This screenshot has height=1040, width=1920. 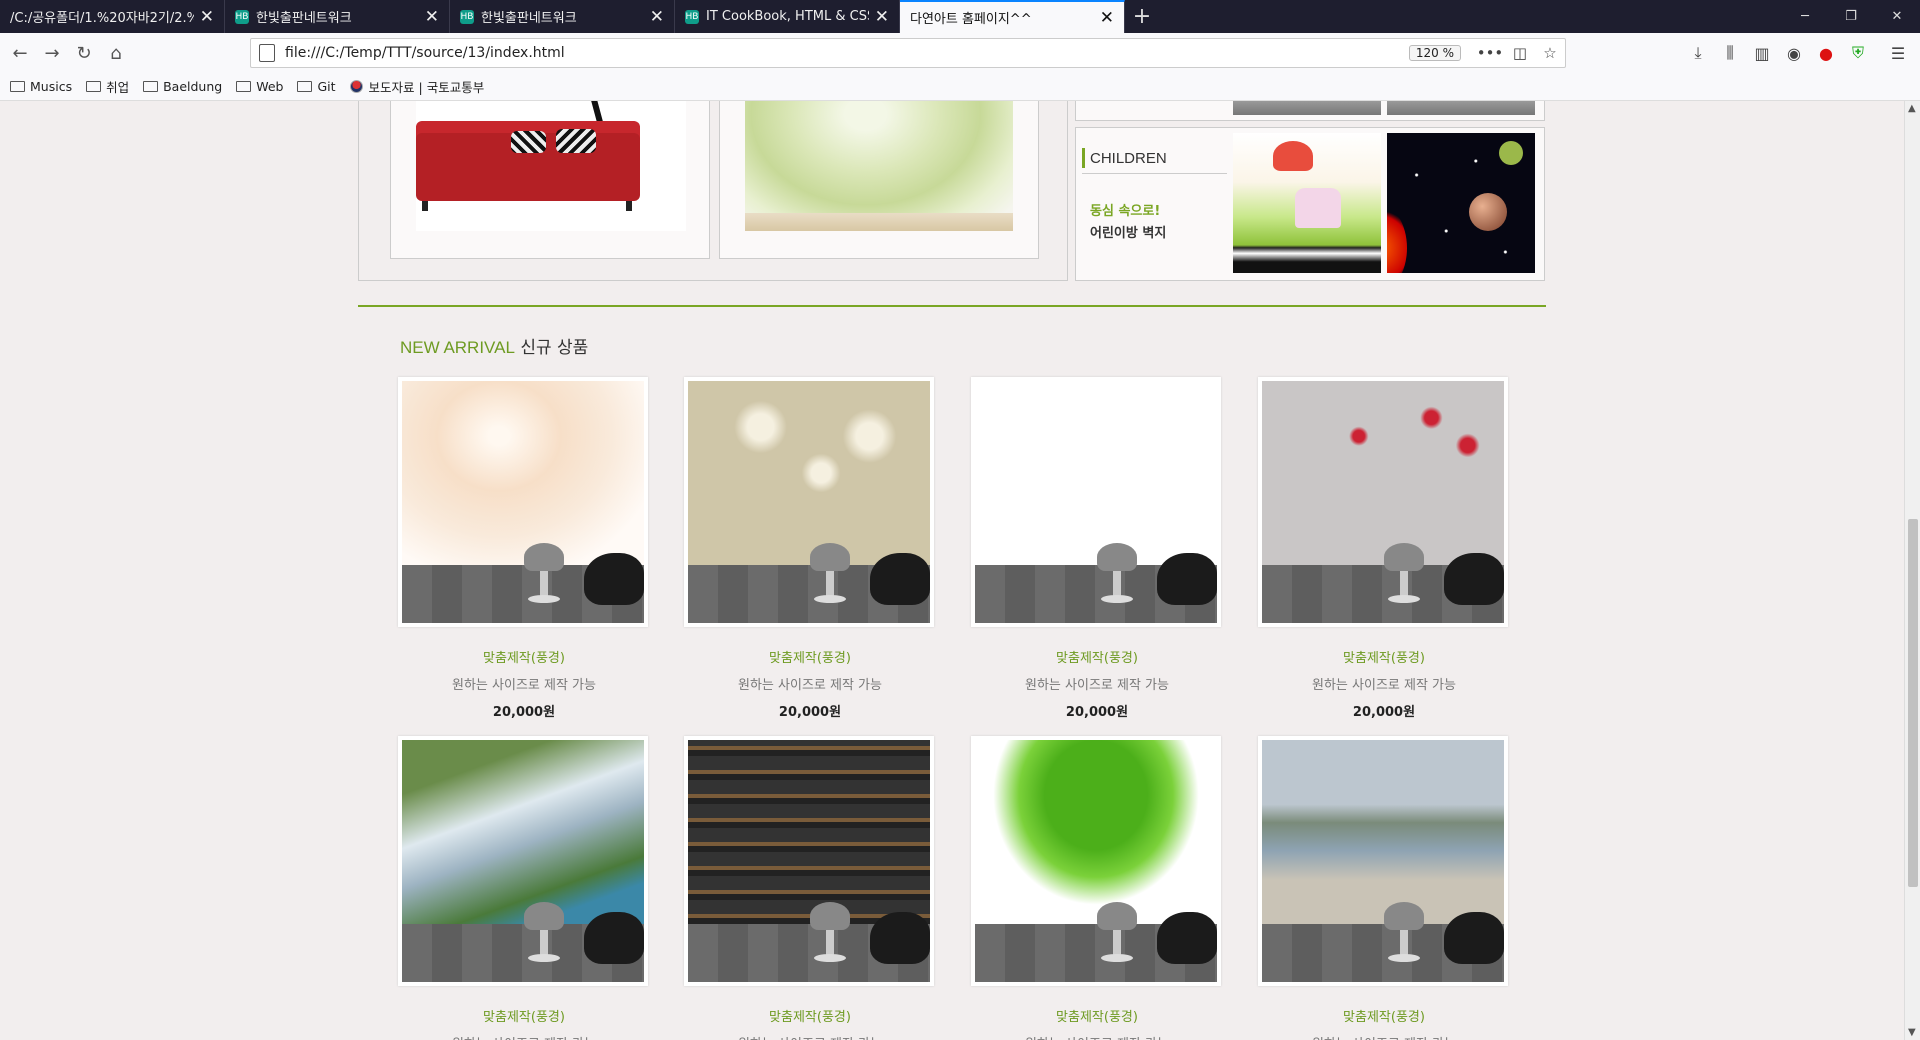 I want to click on tab-title: IT CookBook, HTML & CSS for, so click(x=787, y=16).